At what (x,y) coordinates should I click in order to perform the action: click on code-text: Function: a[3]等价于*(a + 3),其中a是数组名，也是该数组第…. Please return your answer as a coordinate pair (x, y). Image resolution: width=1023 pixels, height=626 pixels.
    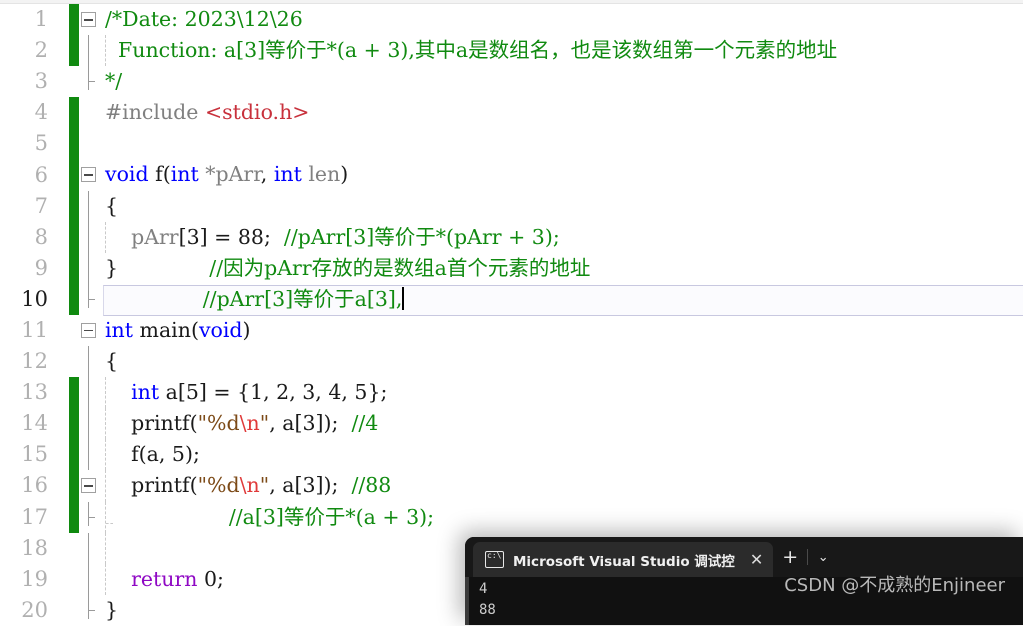
    Looking at the image, I should click on (563, 51).